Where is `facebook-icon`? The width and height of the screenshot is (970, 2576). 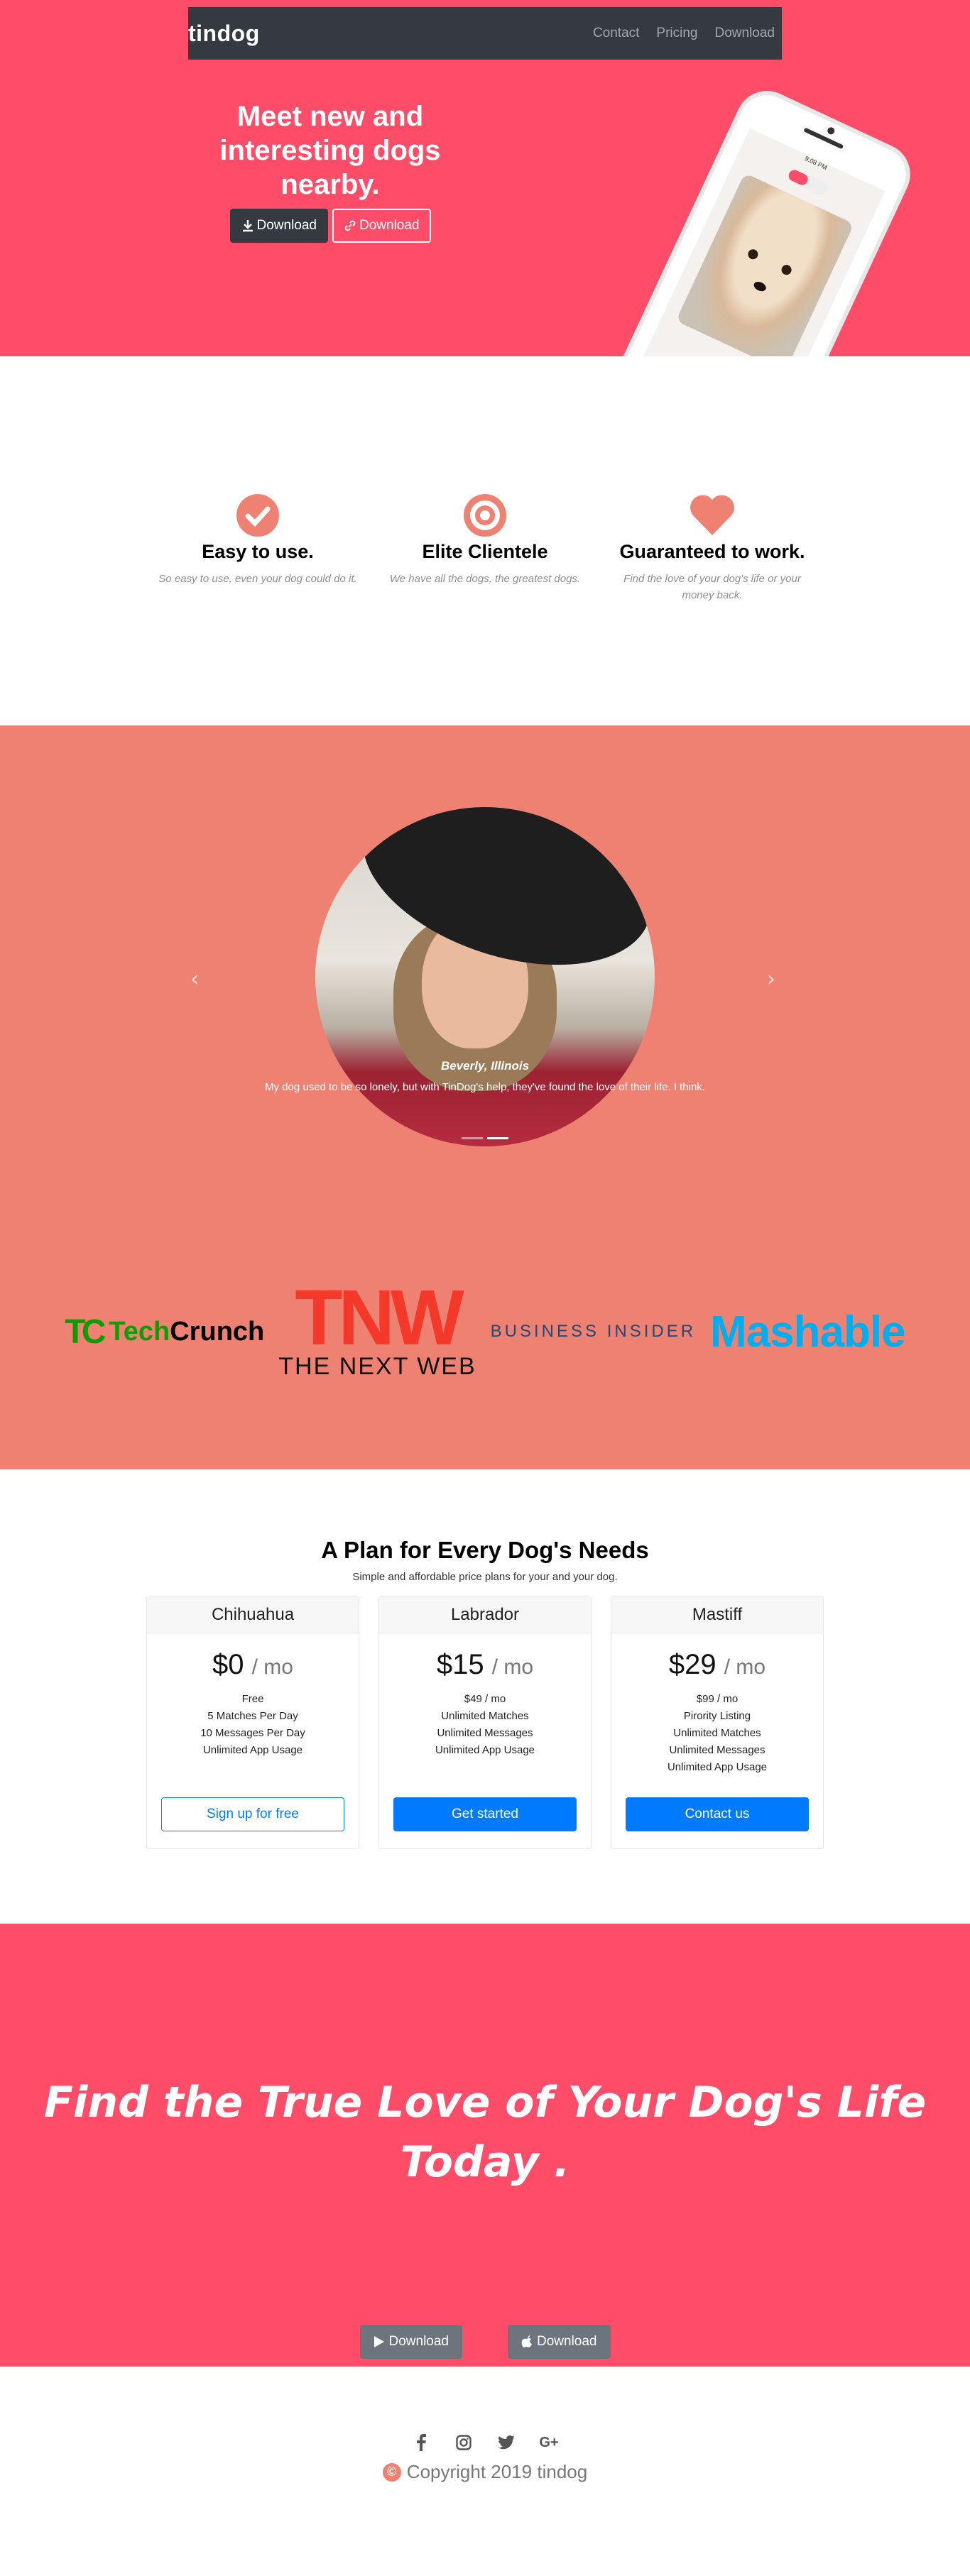
facebook-icon is located at coordinates (422, 2442).